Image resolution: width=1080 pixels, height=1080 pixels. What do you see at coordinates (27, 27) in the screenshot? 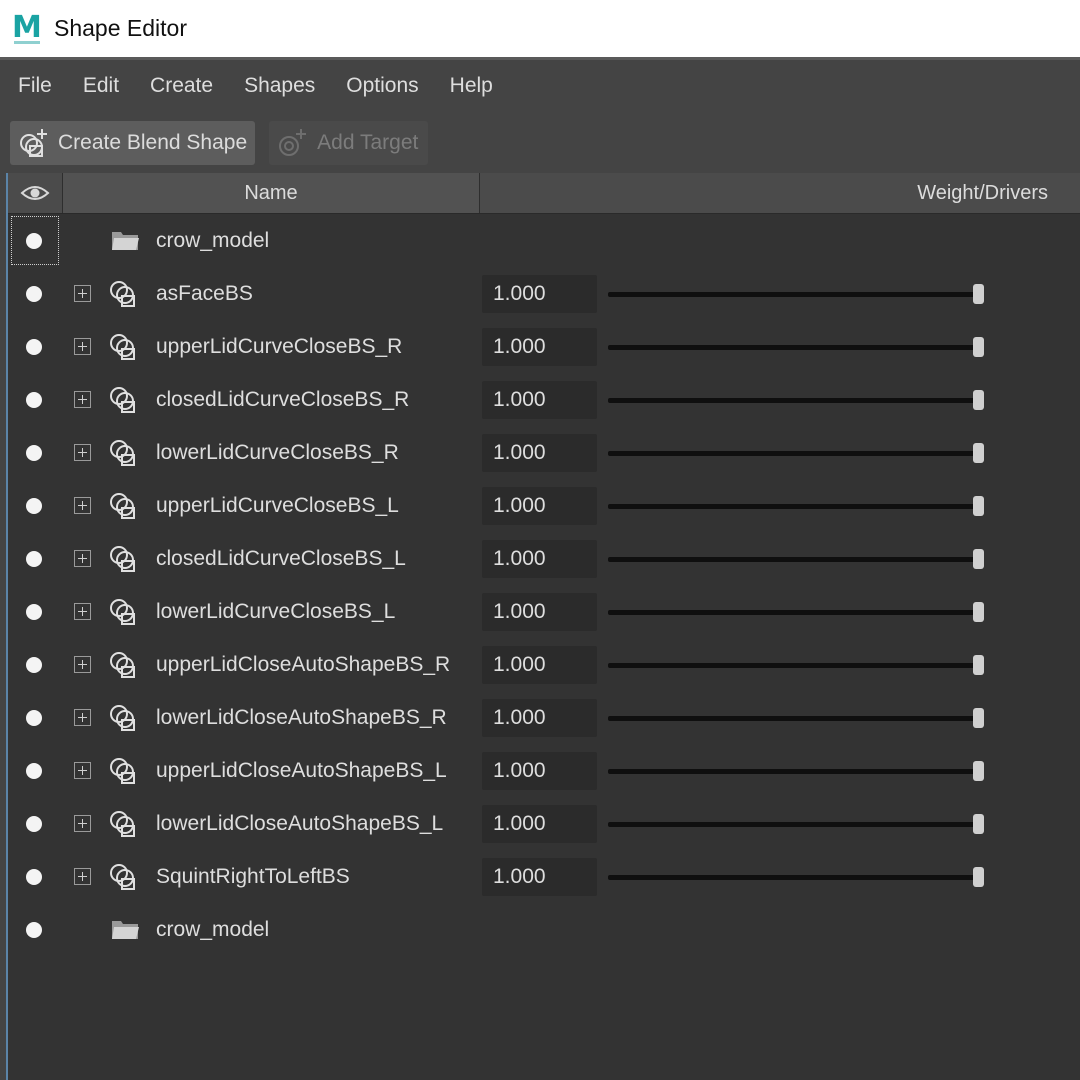
I see `maya-logo-icon: M` at bounding box center [27, 27].